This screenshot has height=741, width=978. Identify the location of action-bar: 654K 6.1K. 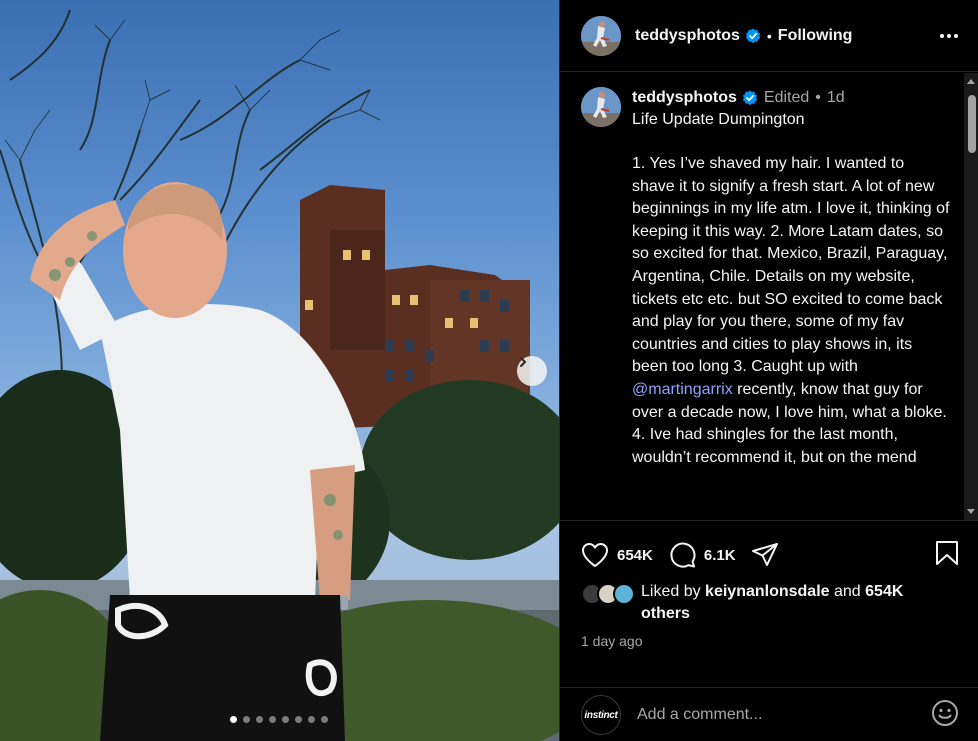
(769, 546).